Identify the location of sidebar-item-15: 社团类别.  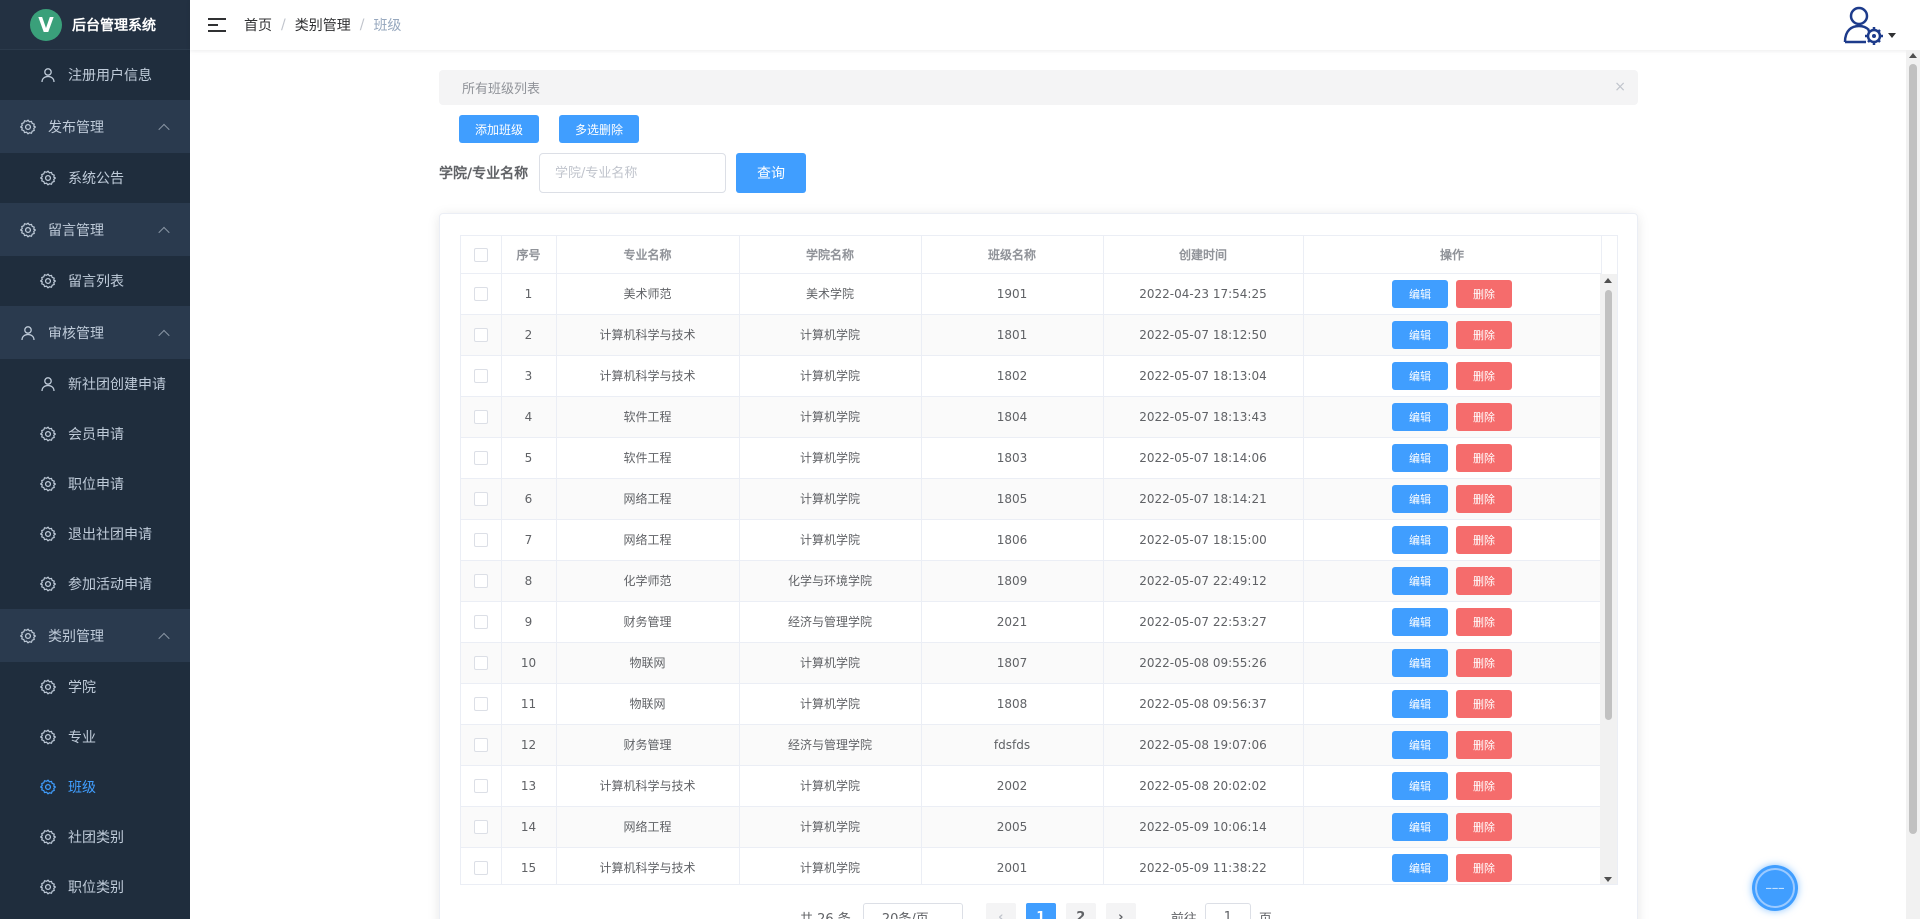
(95, 837).